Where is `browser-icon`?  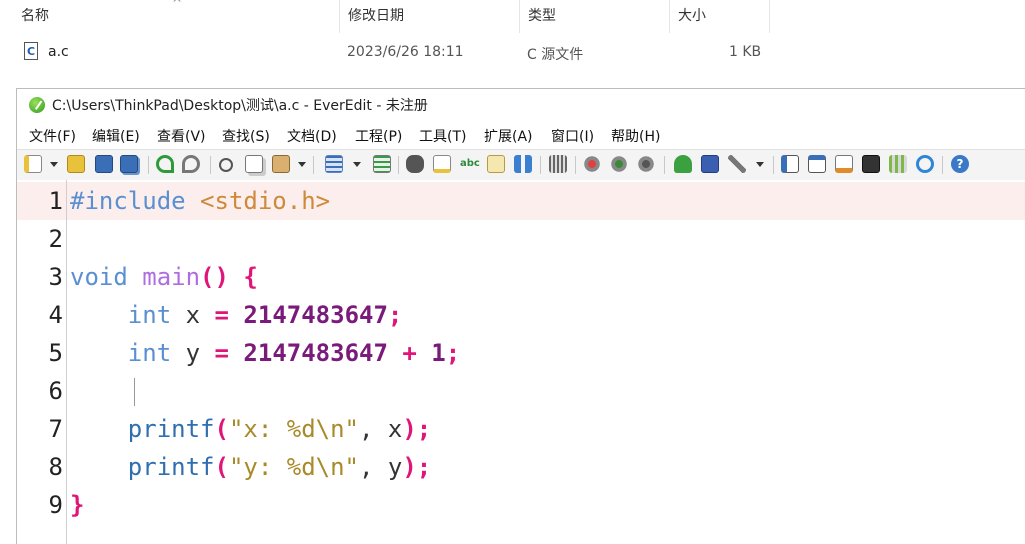 browser-icon is located at coordinates (925, 164).